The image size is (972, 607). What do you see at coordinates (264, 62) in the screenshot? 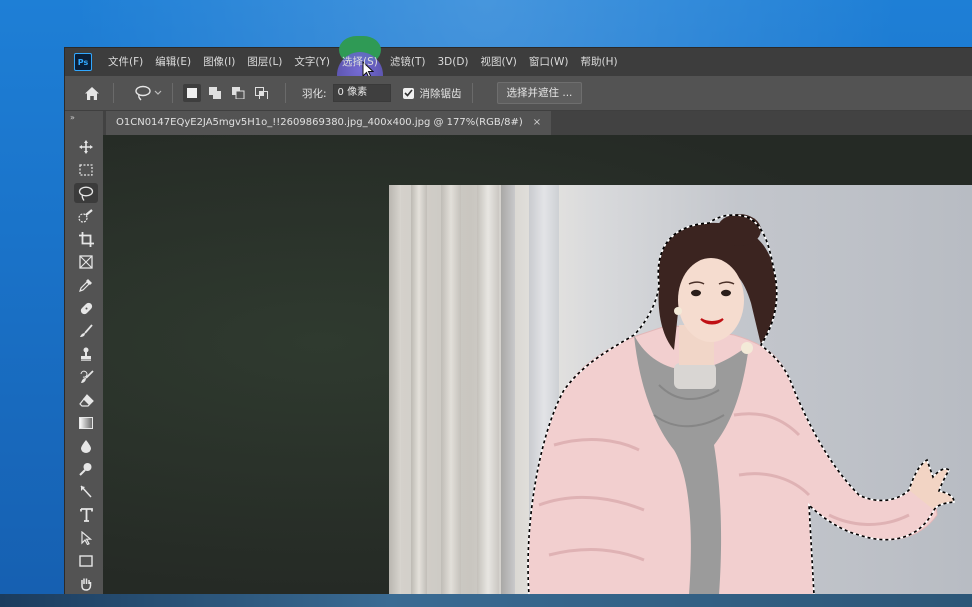
I see `menu-layer: 图层(L)` at bounding box center [264, 62].